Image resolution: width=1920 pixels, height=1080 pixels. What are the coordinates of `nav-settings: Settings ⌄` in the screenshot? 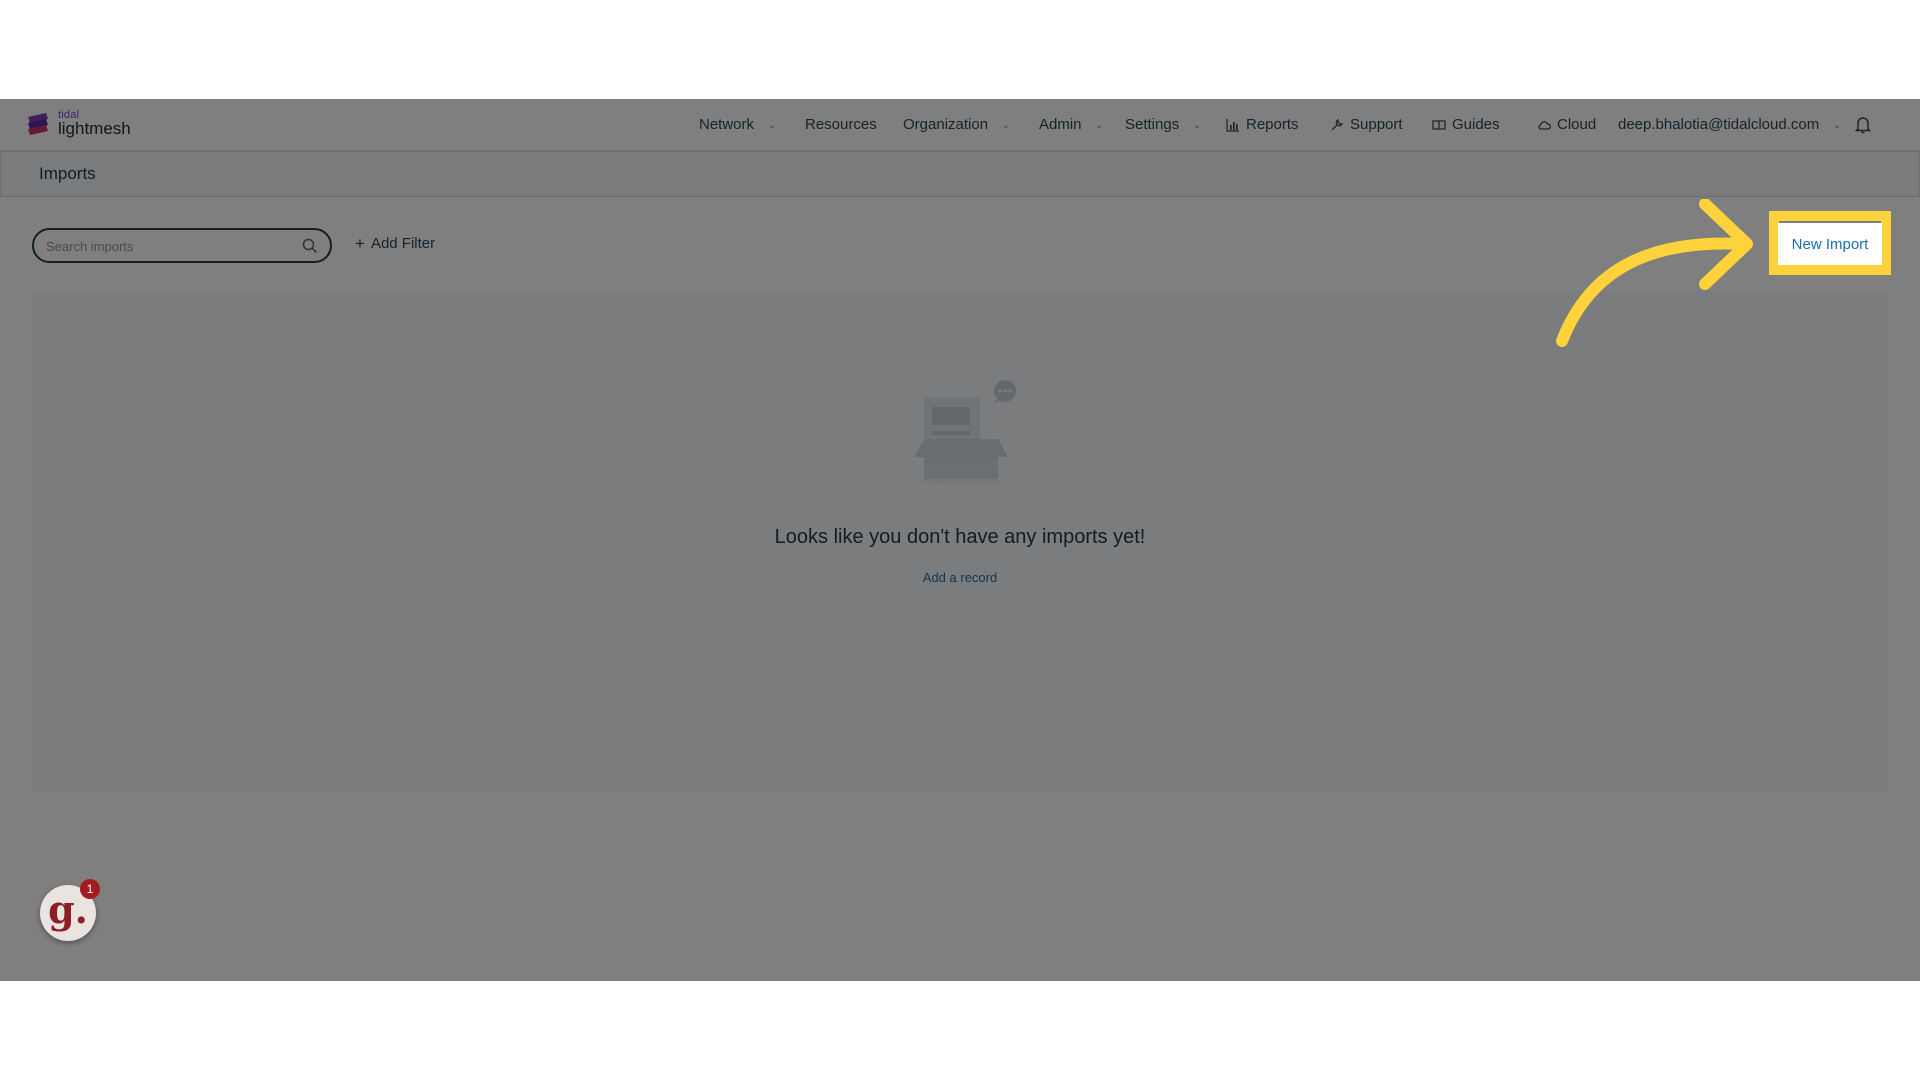 It's located at (1163, 124).